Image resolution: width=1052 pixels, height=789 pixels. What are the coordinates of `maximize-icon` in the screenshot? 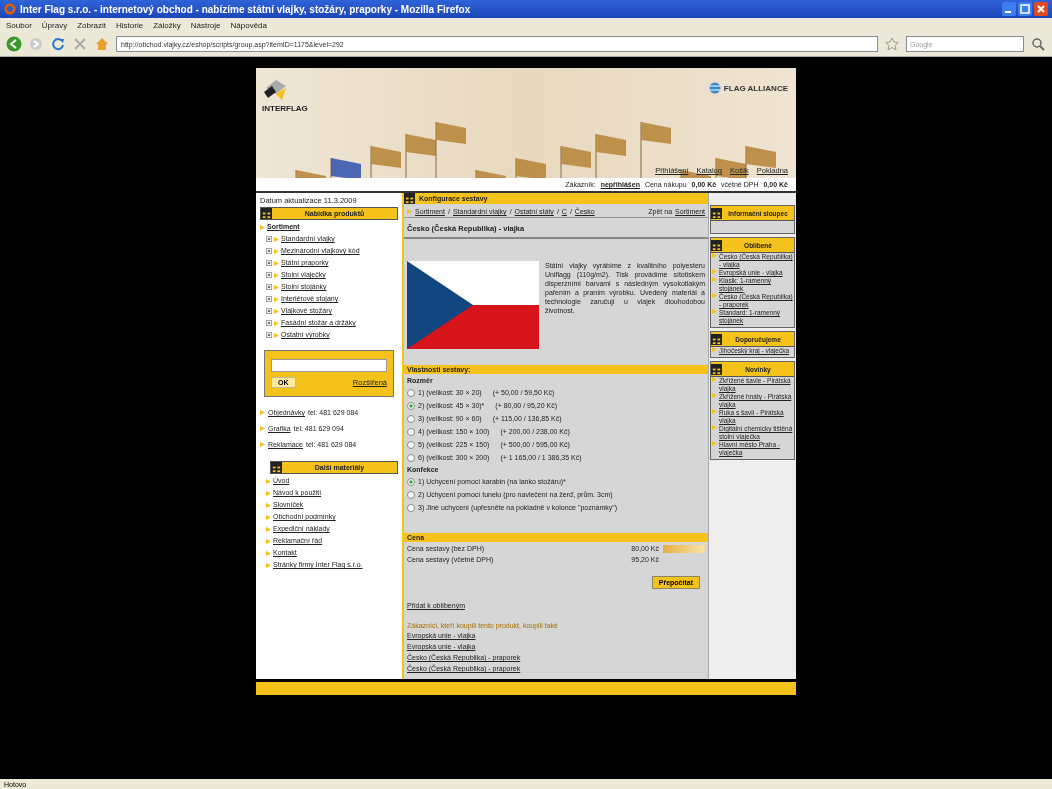 It's located at (1025, 9).